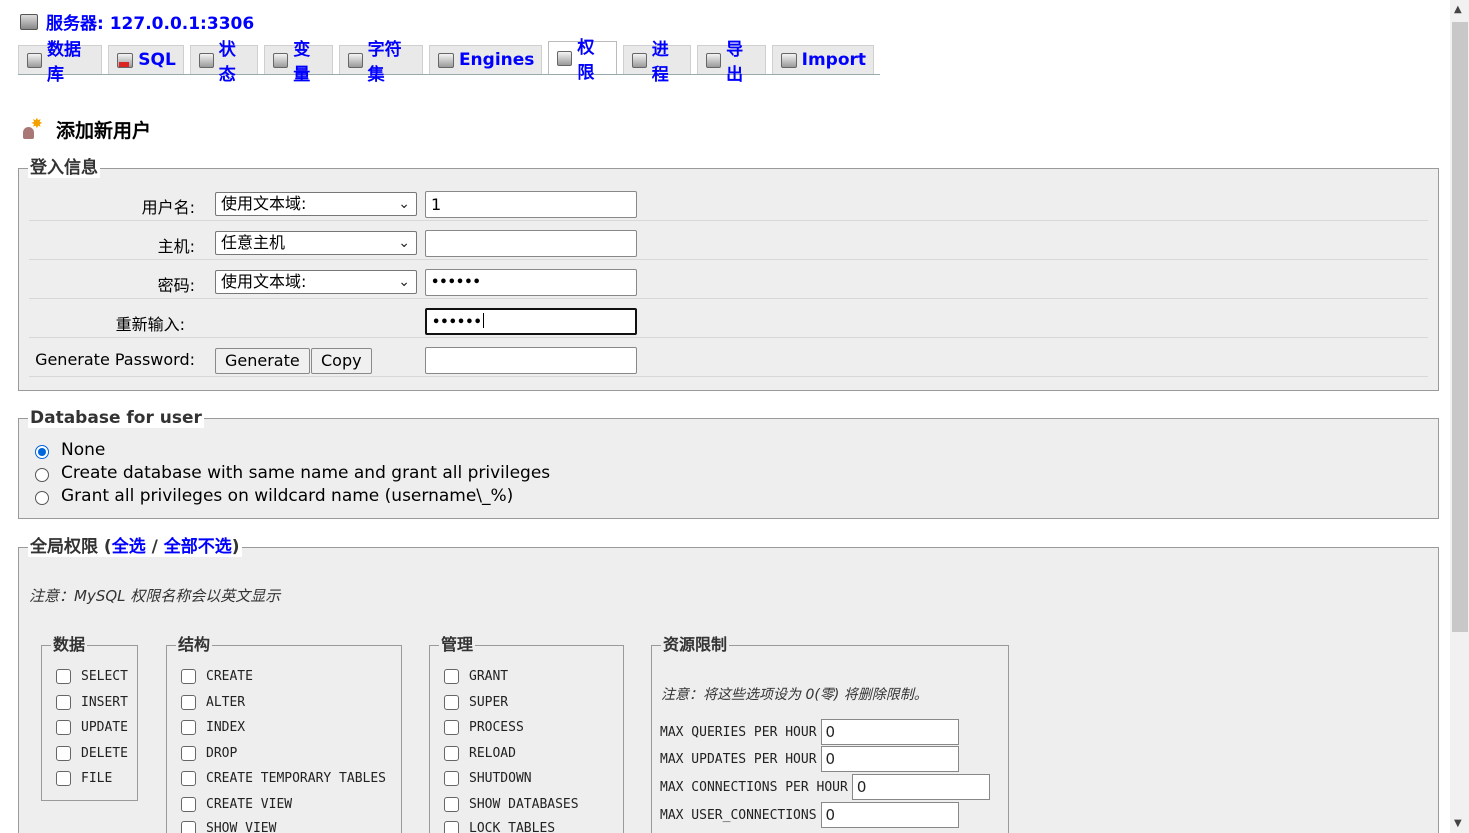 This screenshot has width=1469, height=833. I want to click on priv-show-view: SHOW VIEW, so click(228, 827).